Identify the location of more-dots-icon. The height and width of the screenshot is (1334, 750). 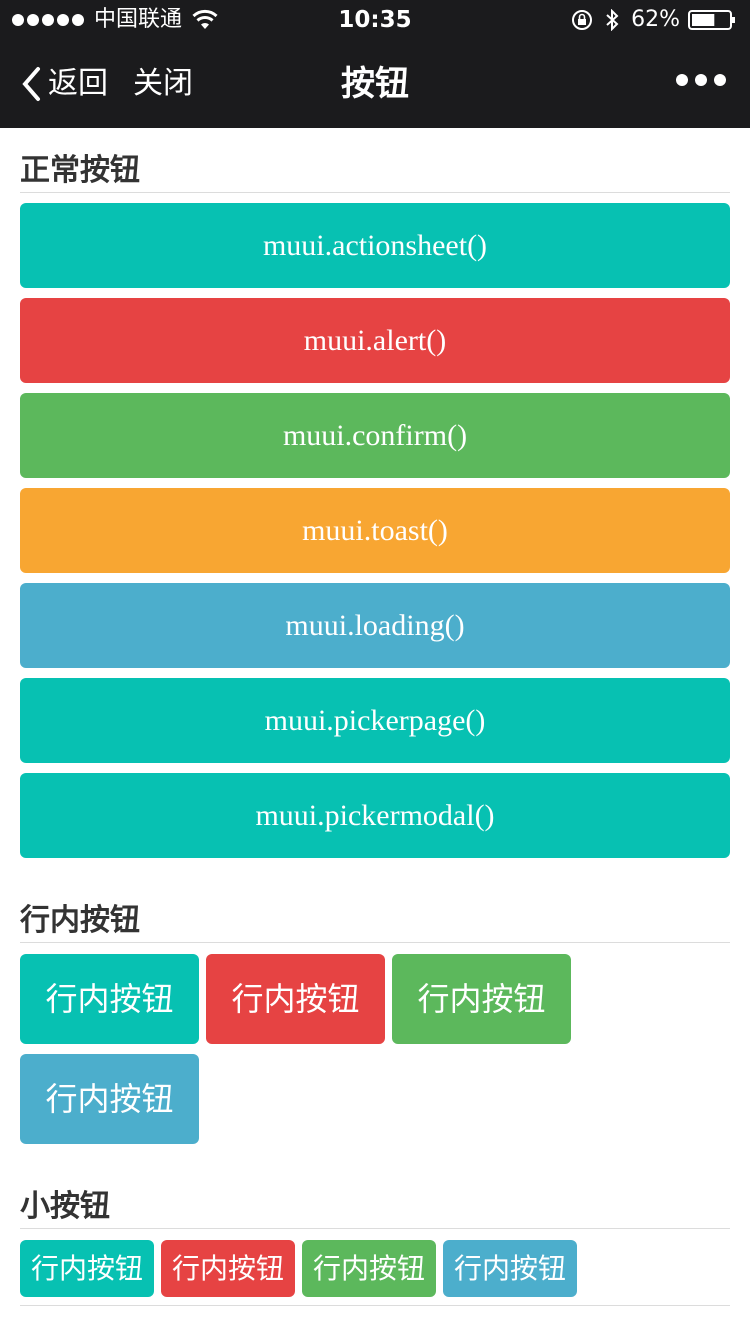
(701, 80).